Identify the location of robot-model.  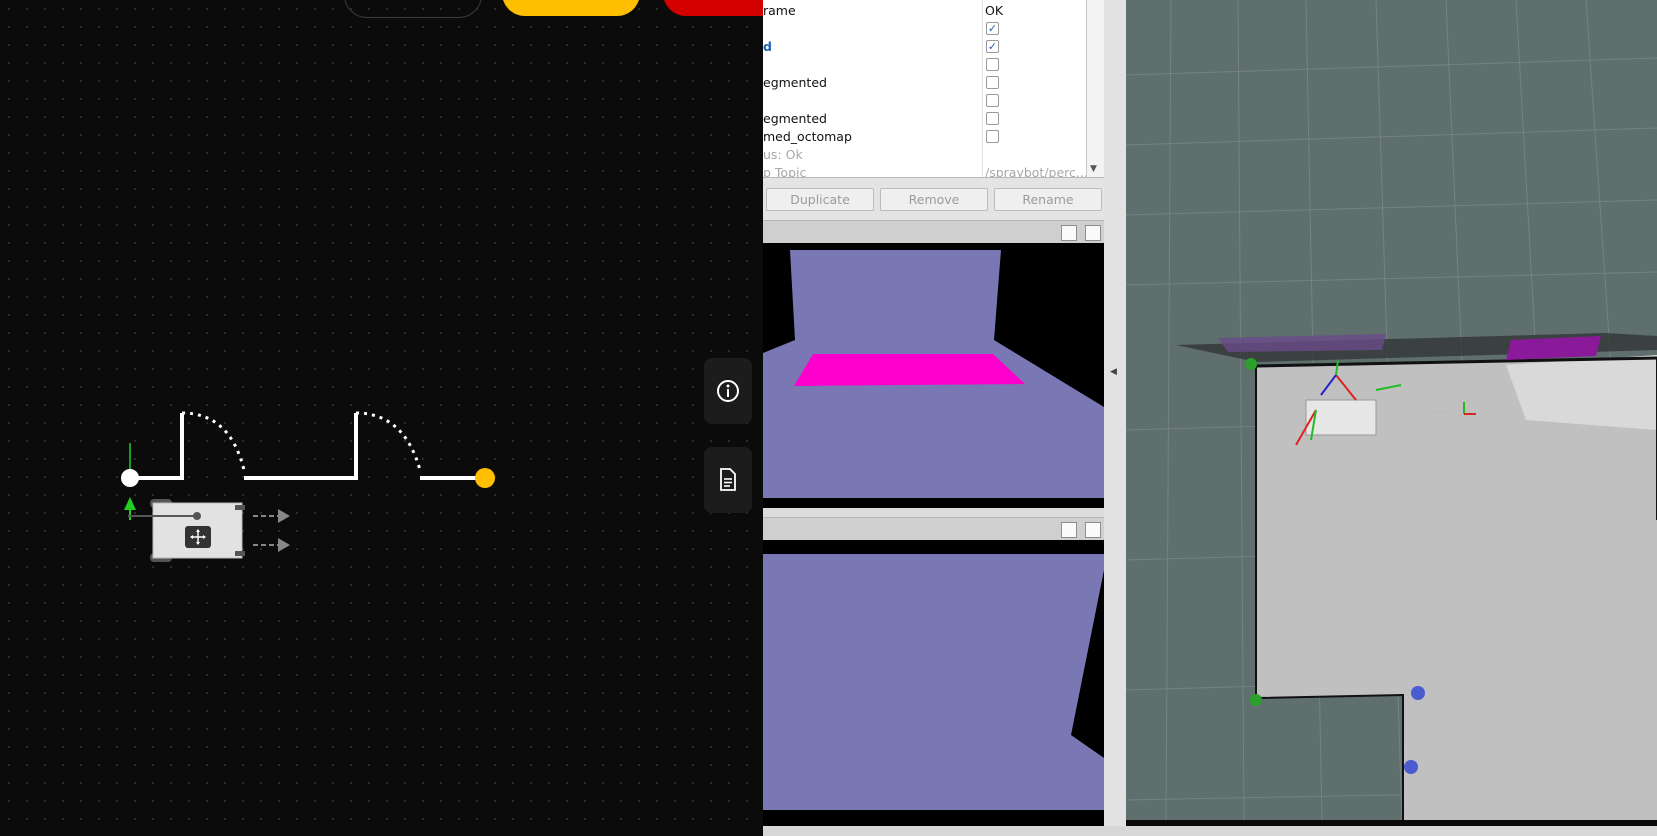
(1341, 417).